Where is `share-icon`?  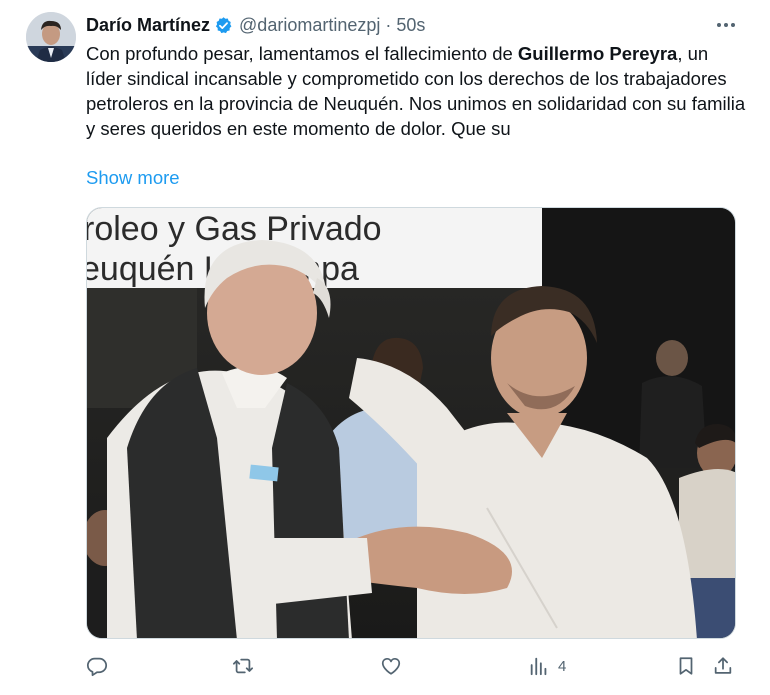 share-icon is located at coordinates (723, 665).